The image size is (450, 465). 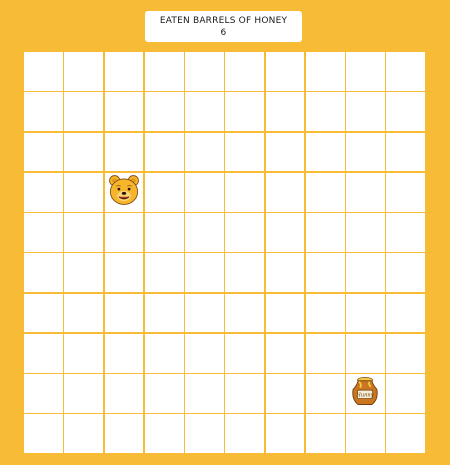 I want to click on grid-cell: Hunny, so click(x=365, y=393).